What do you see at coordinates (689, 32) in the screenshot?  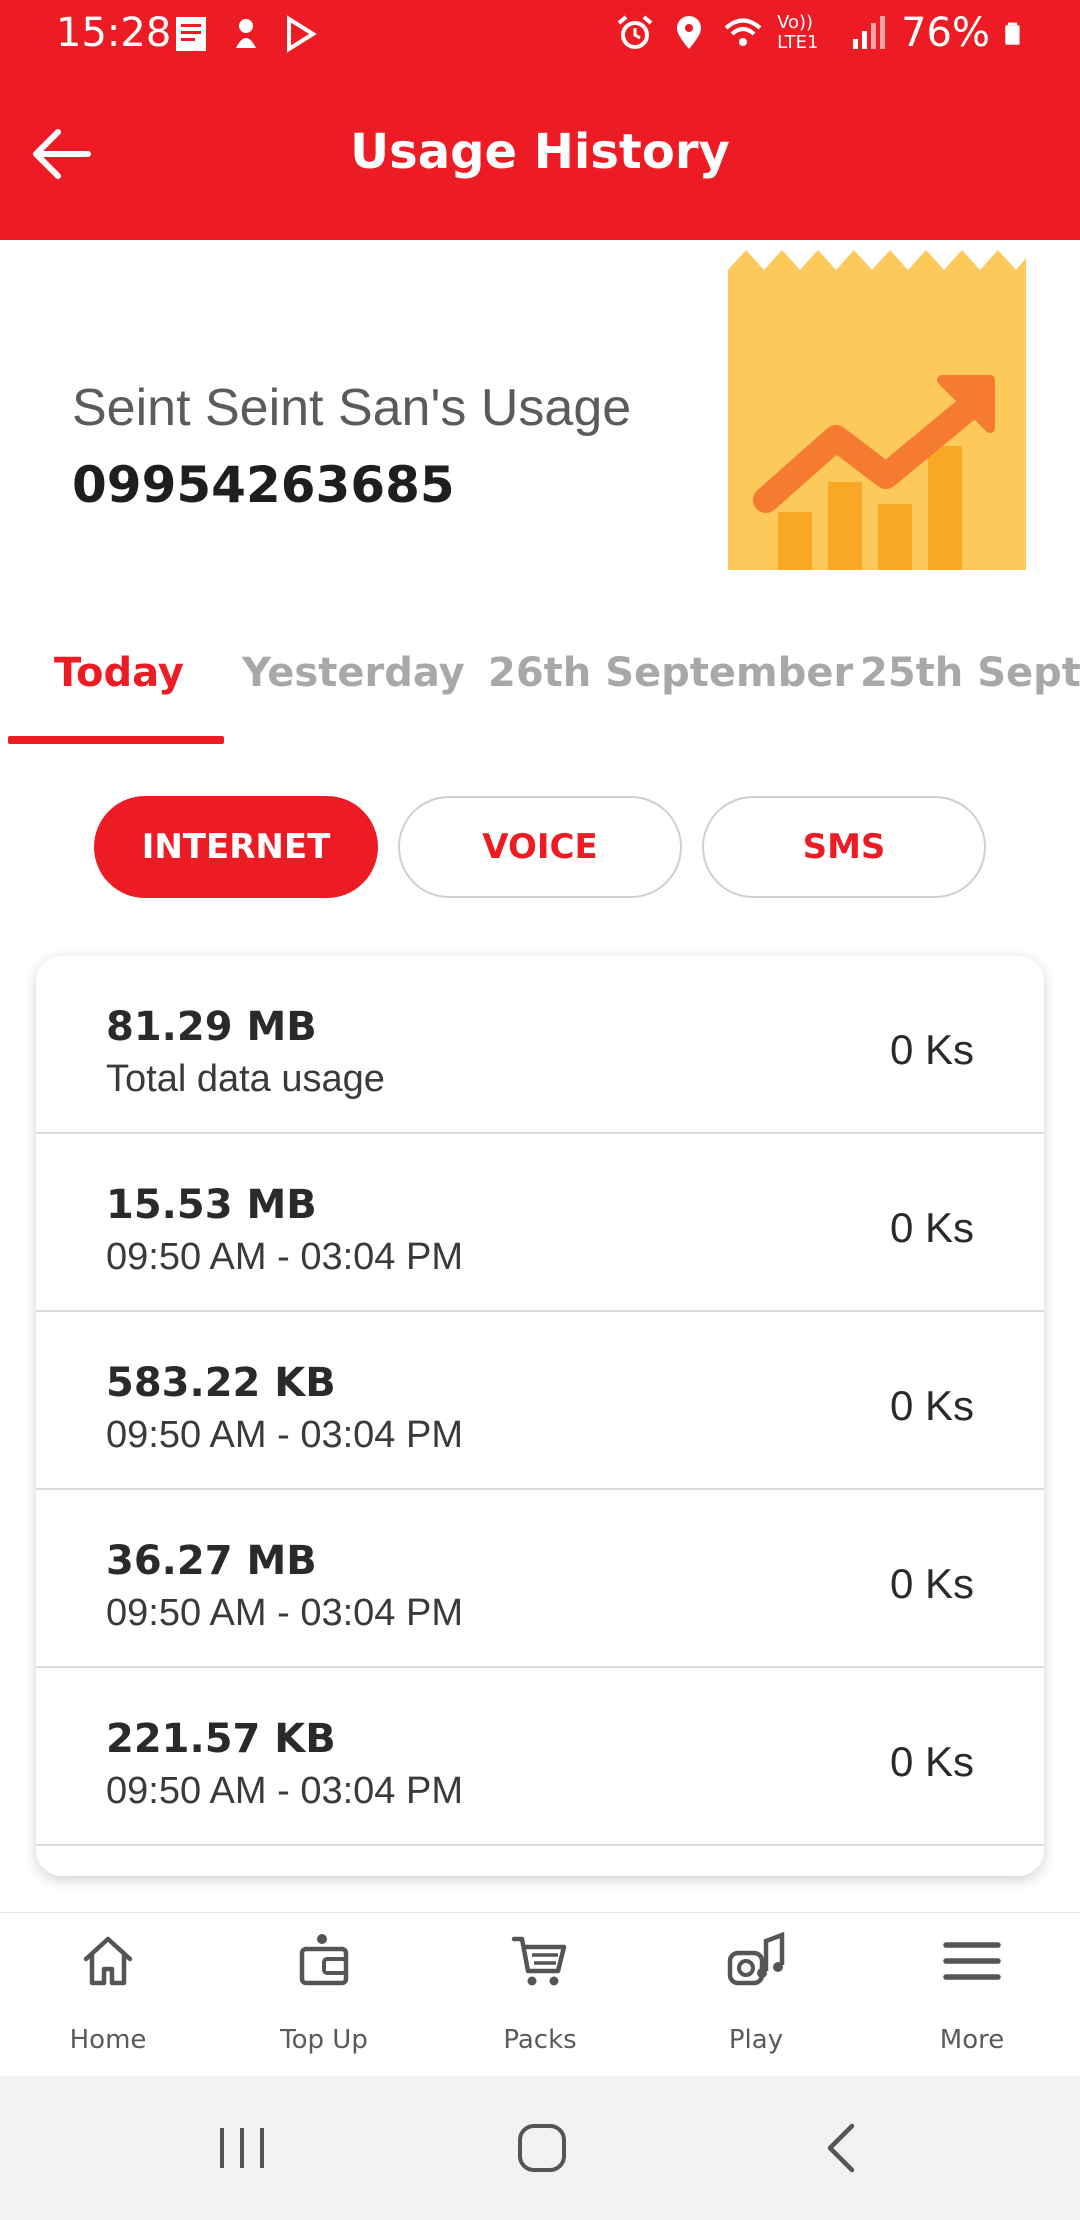 I see `location-icon` at bounding box center [689, 32].